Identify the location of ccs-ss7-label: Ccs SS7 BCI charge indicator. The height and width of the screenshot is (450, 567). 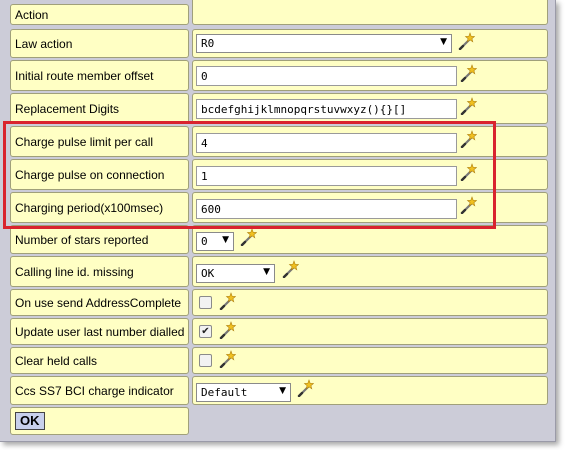
(94, 390).